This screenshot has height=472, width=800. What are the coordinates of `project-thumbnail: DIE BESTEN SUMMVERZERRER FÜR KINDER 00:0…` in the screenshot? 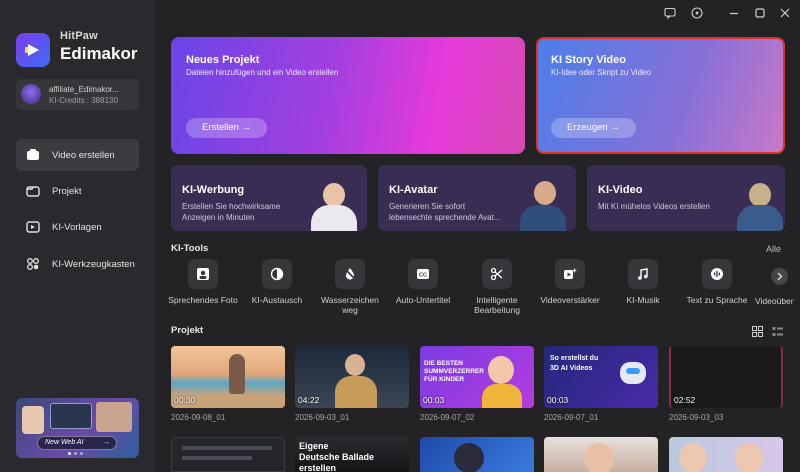 It's located at (477, 377).